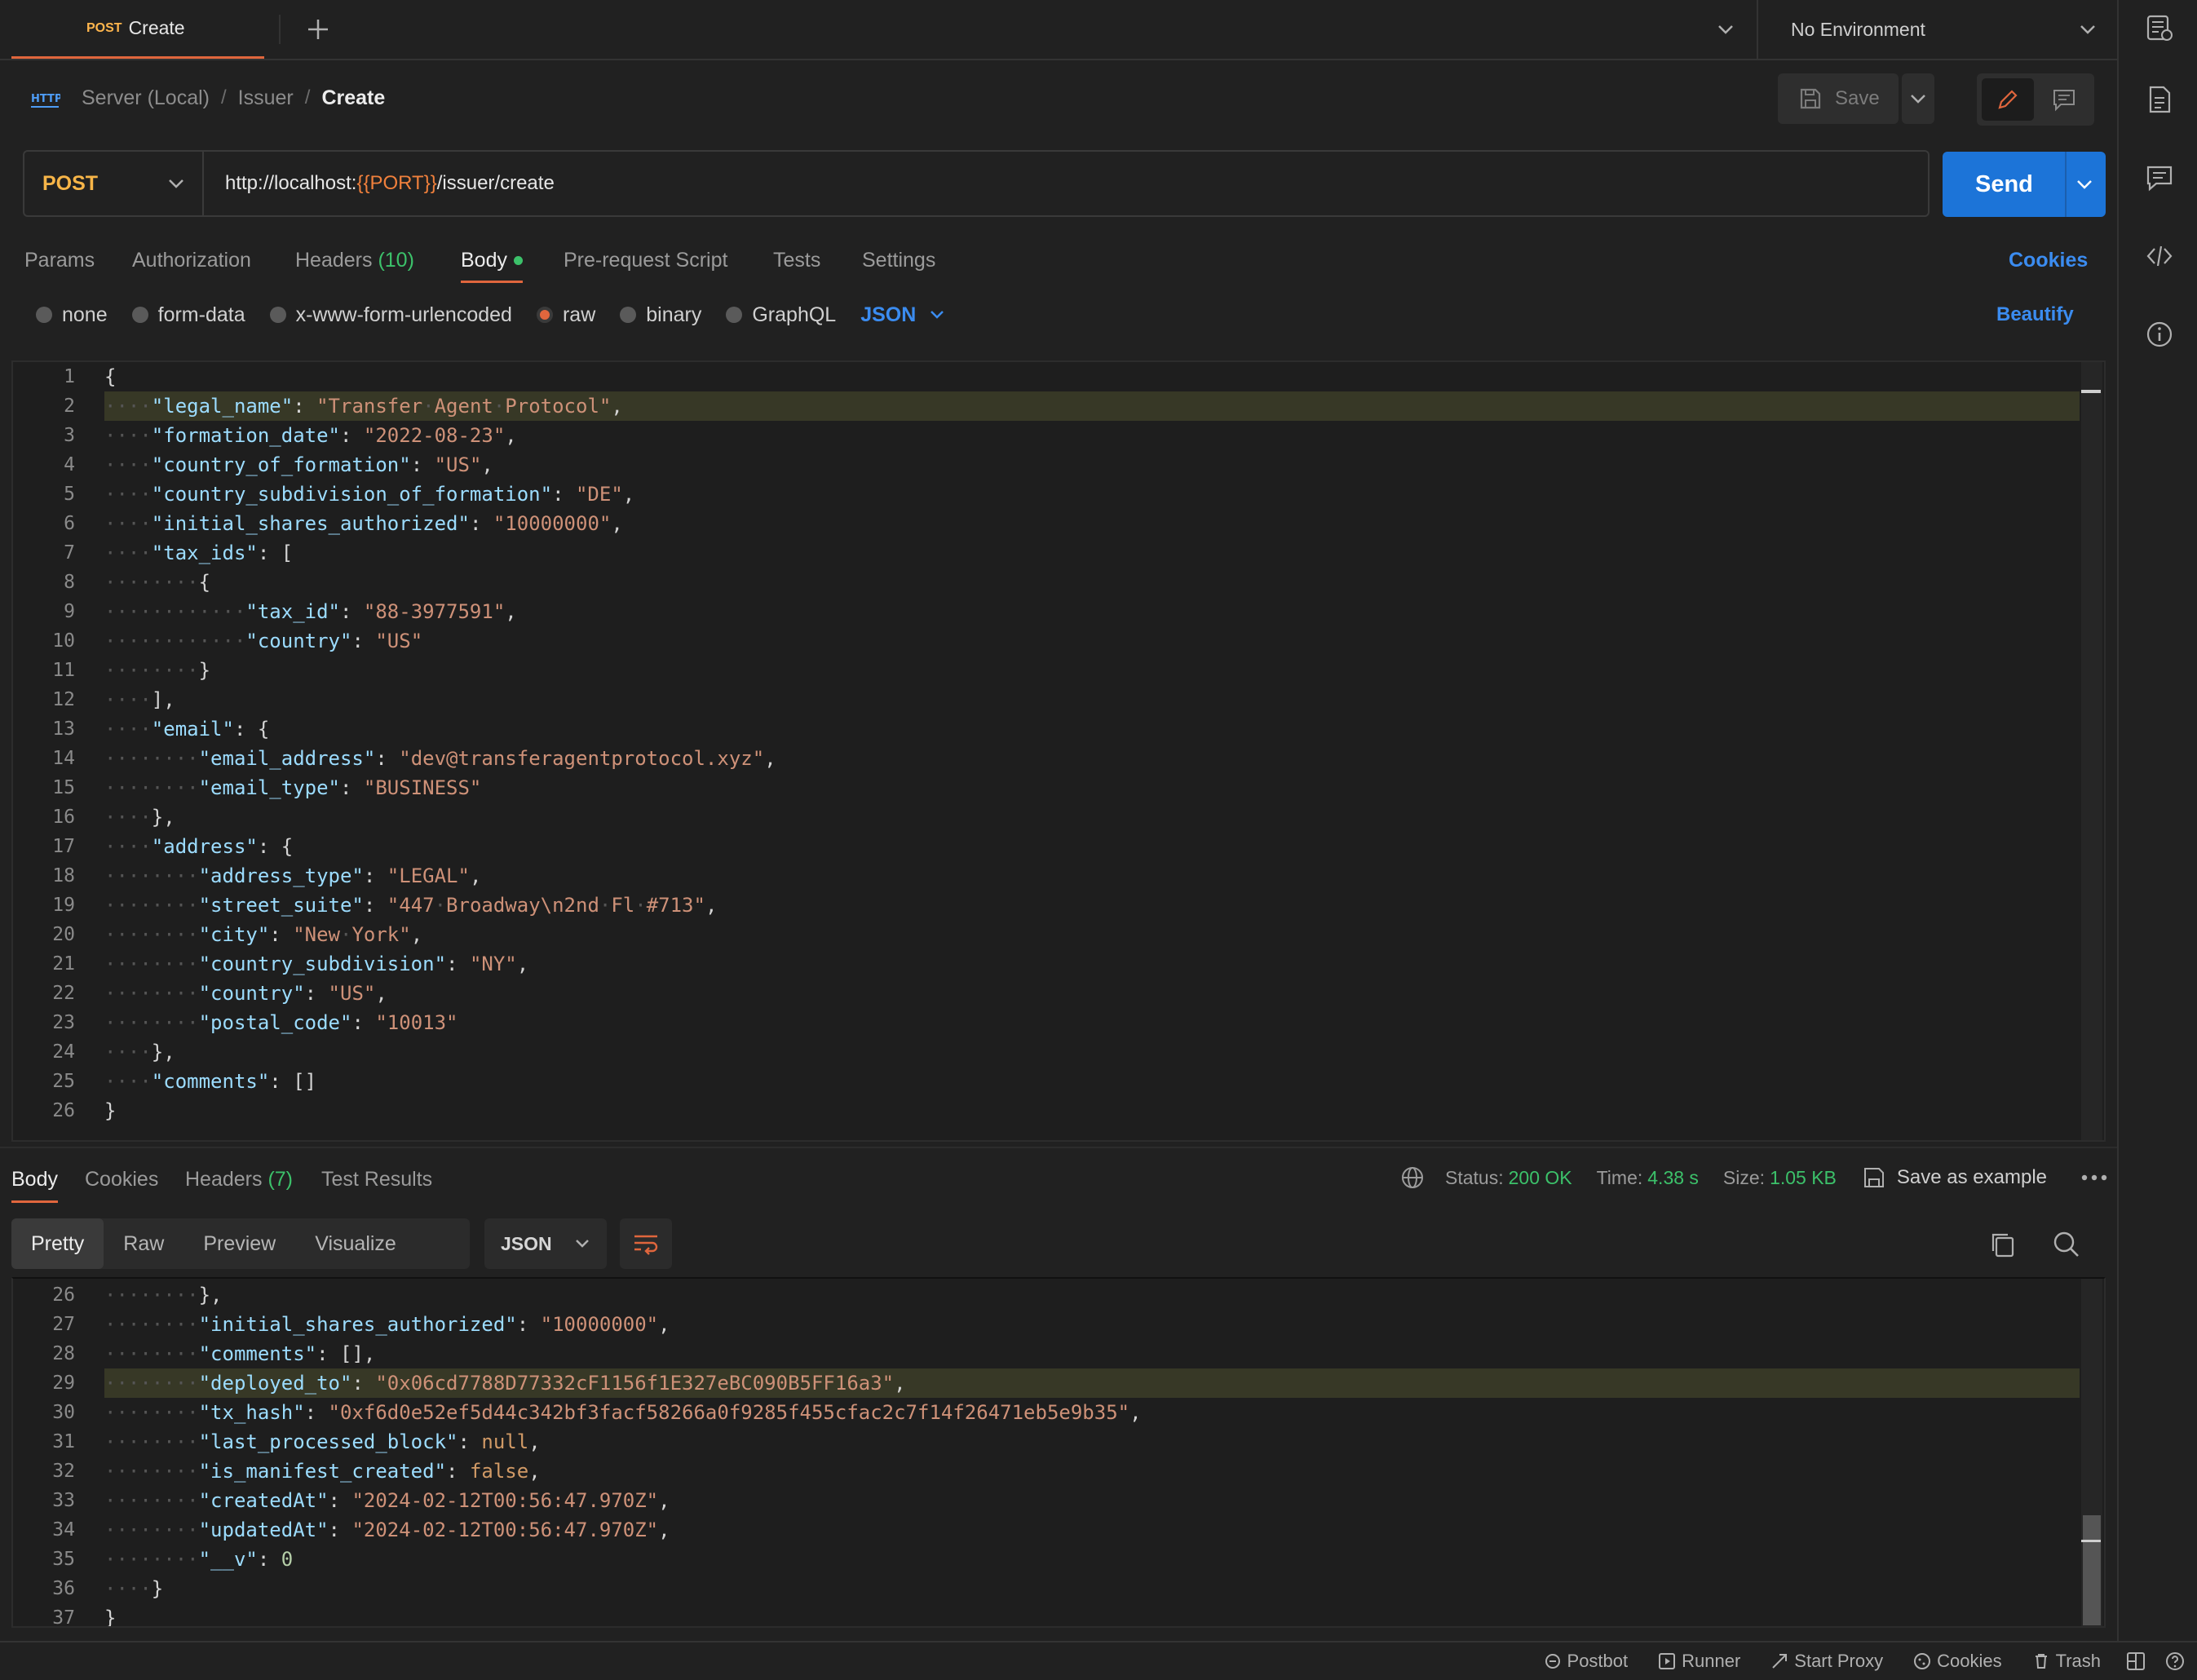 This screenshot has height=1680, width=2197. What do you see at coordinates (163, 1295) in the screenshot?
I see `code-line: ········},` at bounding box center [163, 1295].